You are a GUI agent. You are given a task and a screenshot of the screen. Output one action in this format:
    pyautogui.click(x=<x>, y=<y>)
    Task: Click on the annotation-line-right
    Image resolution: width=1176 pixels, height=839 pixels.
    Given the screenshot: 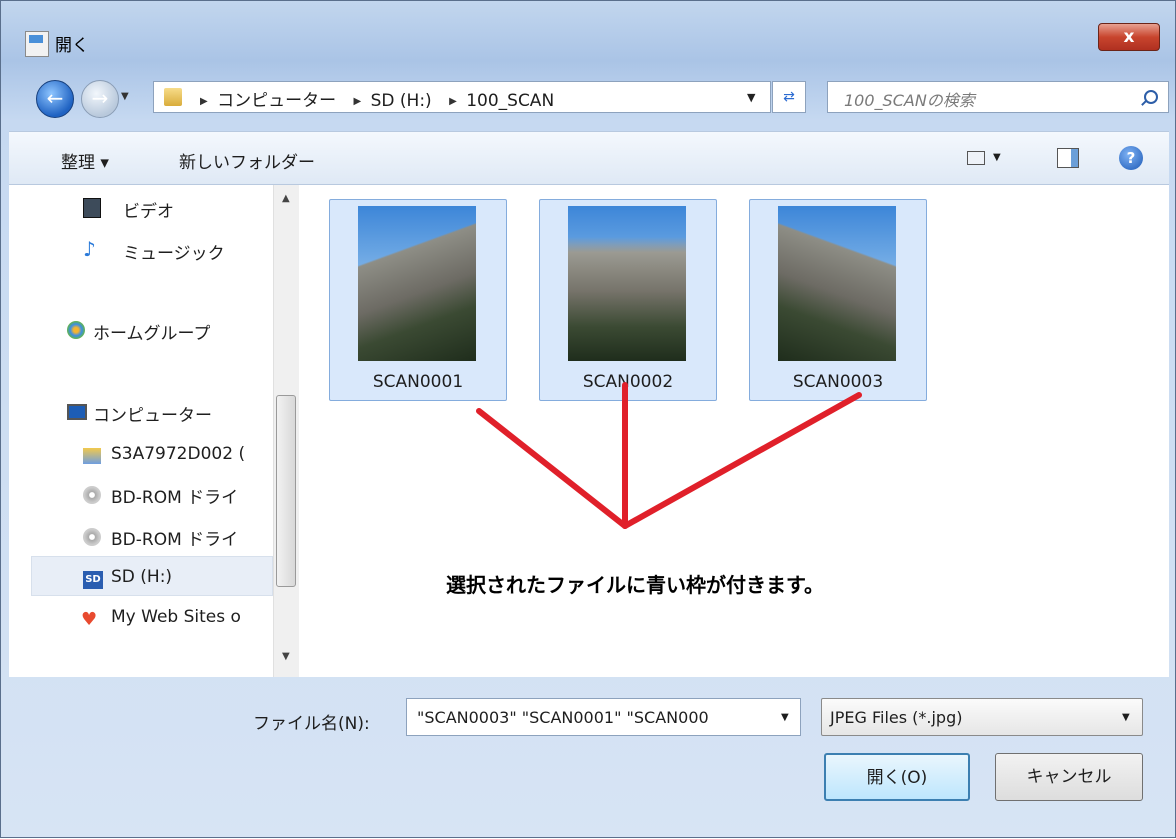 What is the action you would take?
    pyautogui.click(x=742, y=460)
    